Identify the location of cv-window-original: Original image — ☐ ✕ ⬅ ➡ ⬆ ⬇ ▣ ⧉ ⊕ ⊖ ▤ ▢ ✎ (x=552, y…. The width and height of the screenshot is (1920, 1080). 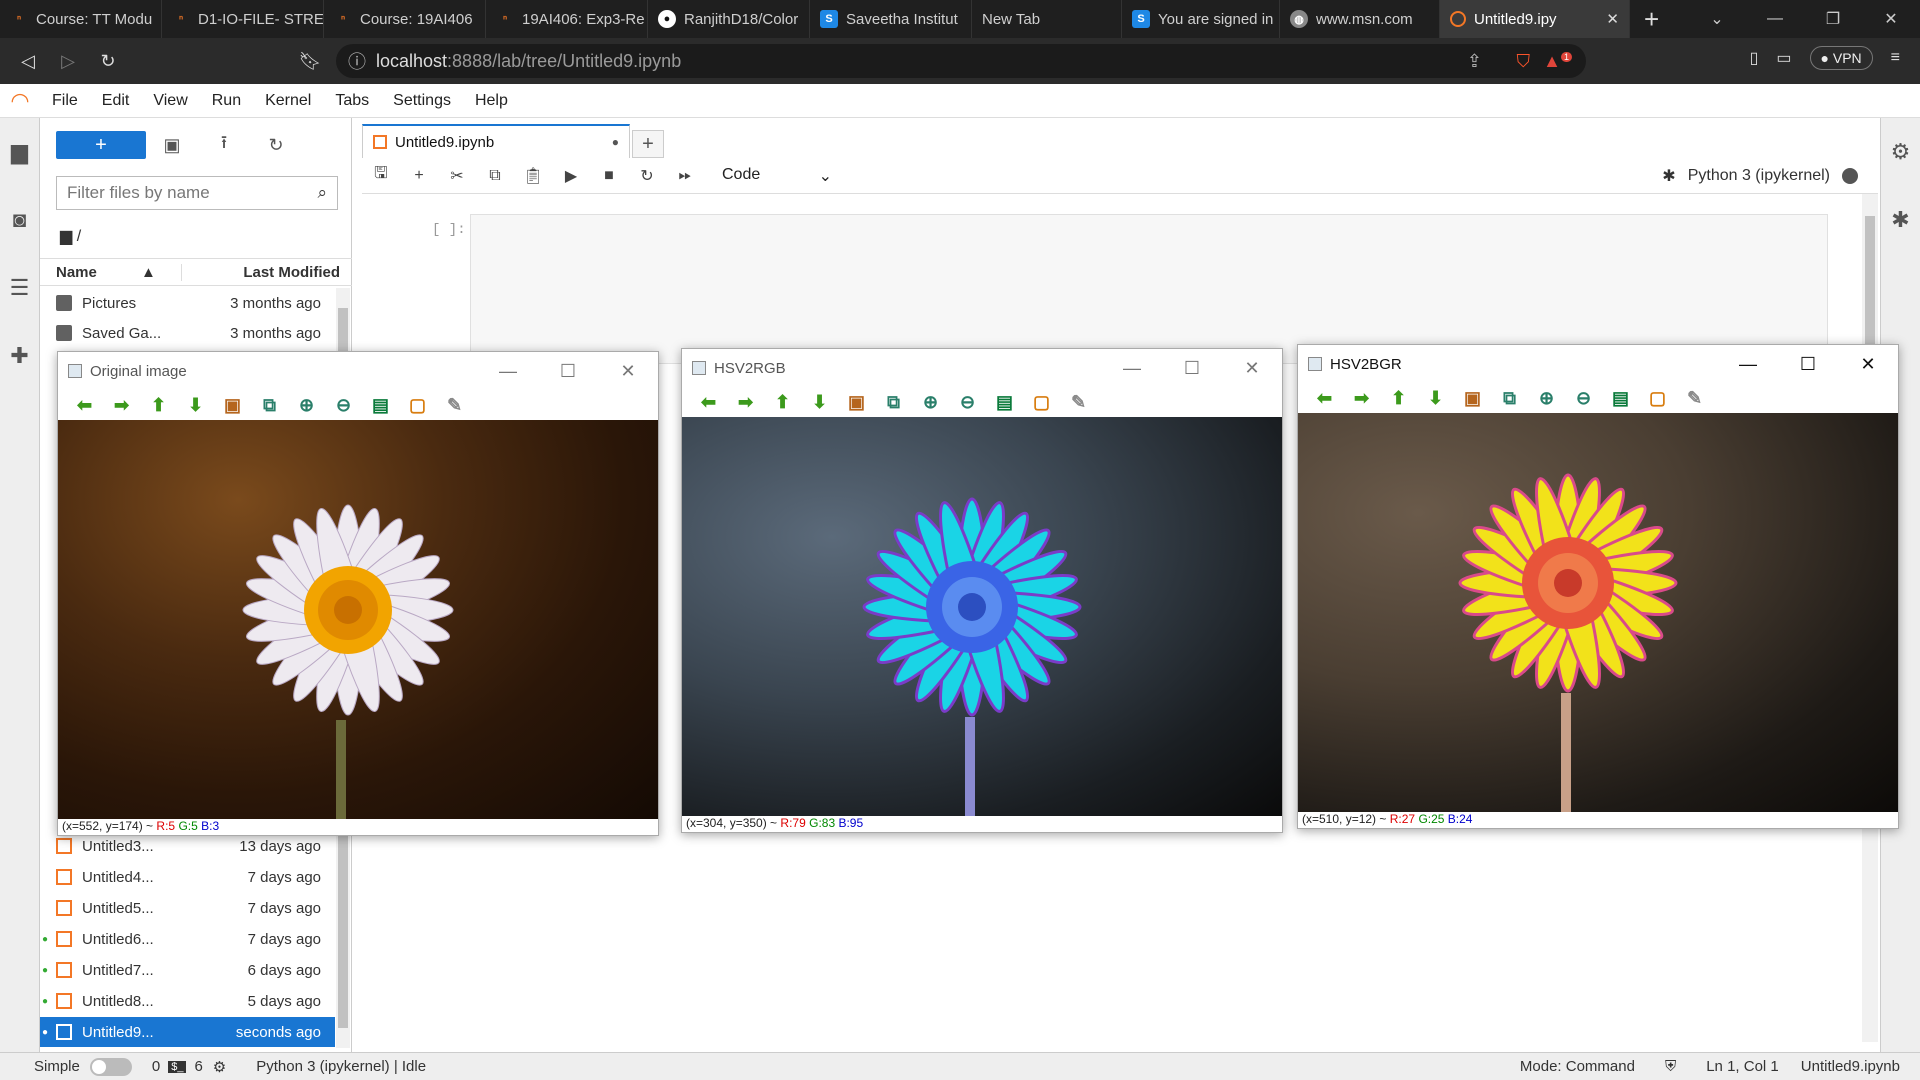
(358, 593).